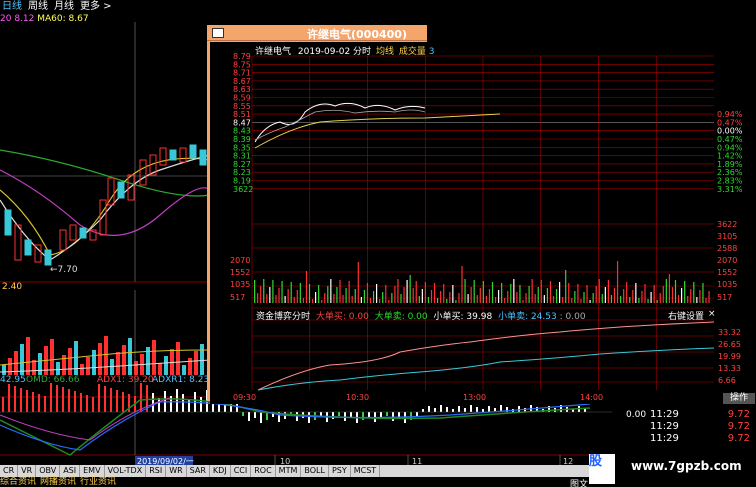 The image size is (756, 487). What do you see at coordinates (6, 19) in the screenshot?
I see `ma-prefix: 20` at bounding box center [6, 19].